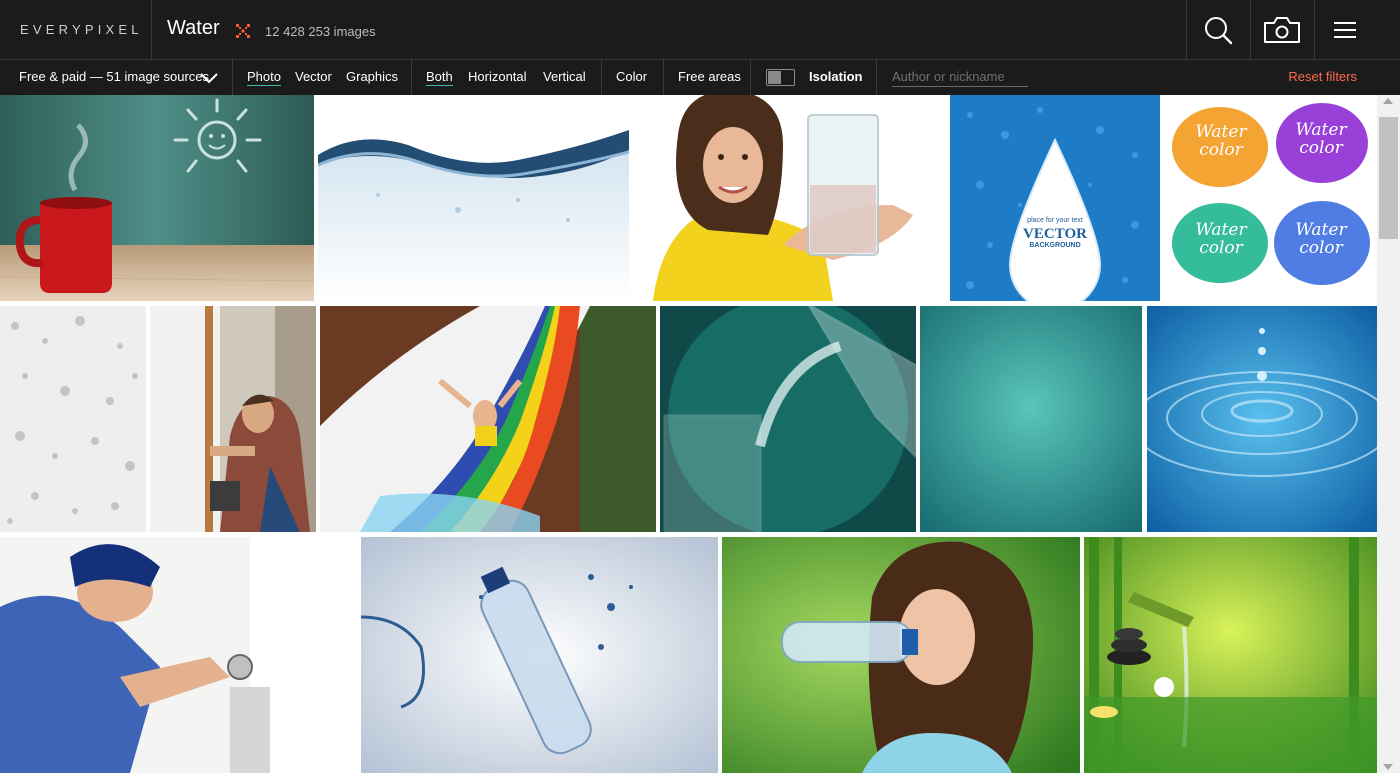 Image resolution: width=1400 pixels, height=773 pixels. I want to click on isolation-toggle, so click(780, 77).